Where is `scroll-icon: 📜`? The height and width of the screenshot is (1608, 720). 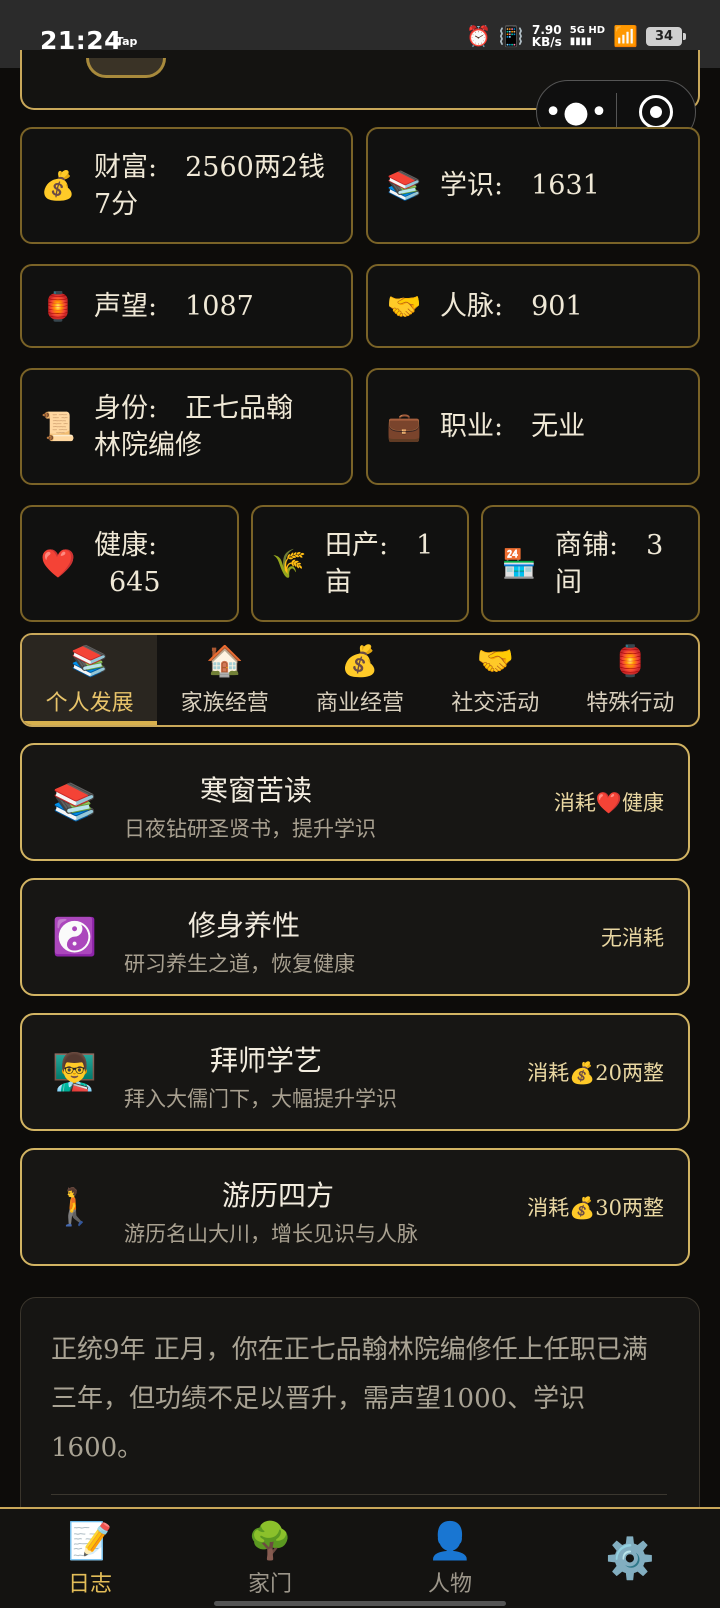 scroll-icon: 📜 is located at coordinates (58, 426).